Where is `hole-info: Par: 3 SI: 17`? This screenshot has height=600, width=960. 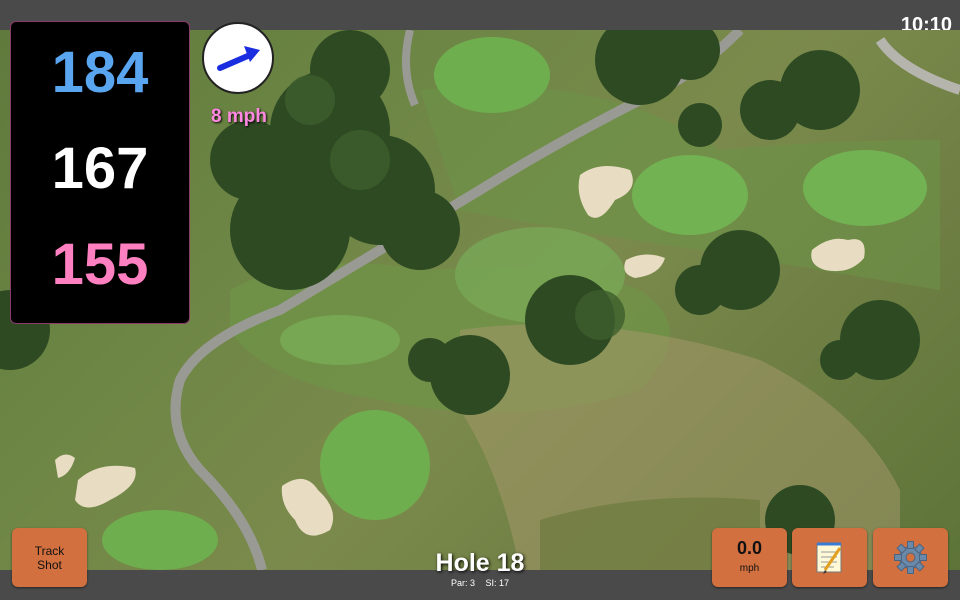 hole-info: Par: 3 SI: 17 is located at coordinates (480, 583).